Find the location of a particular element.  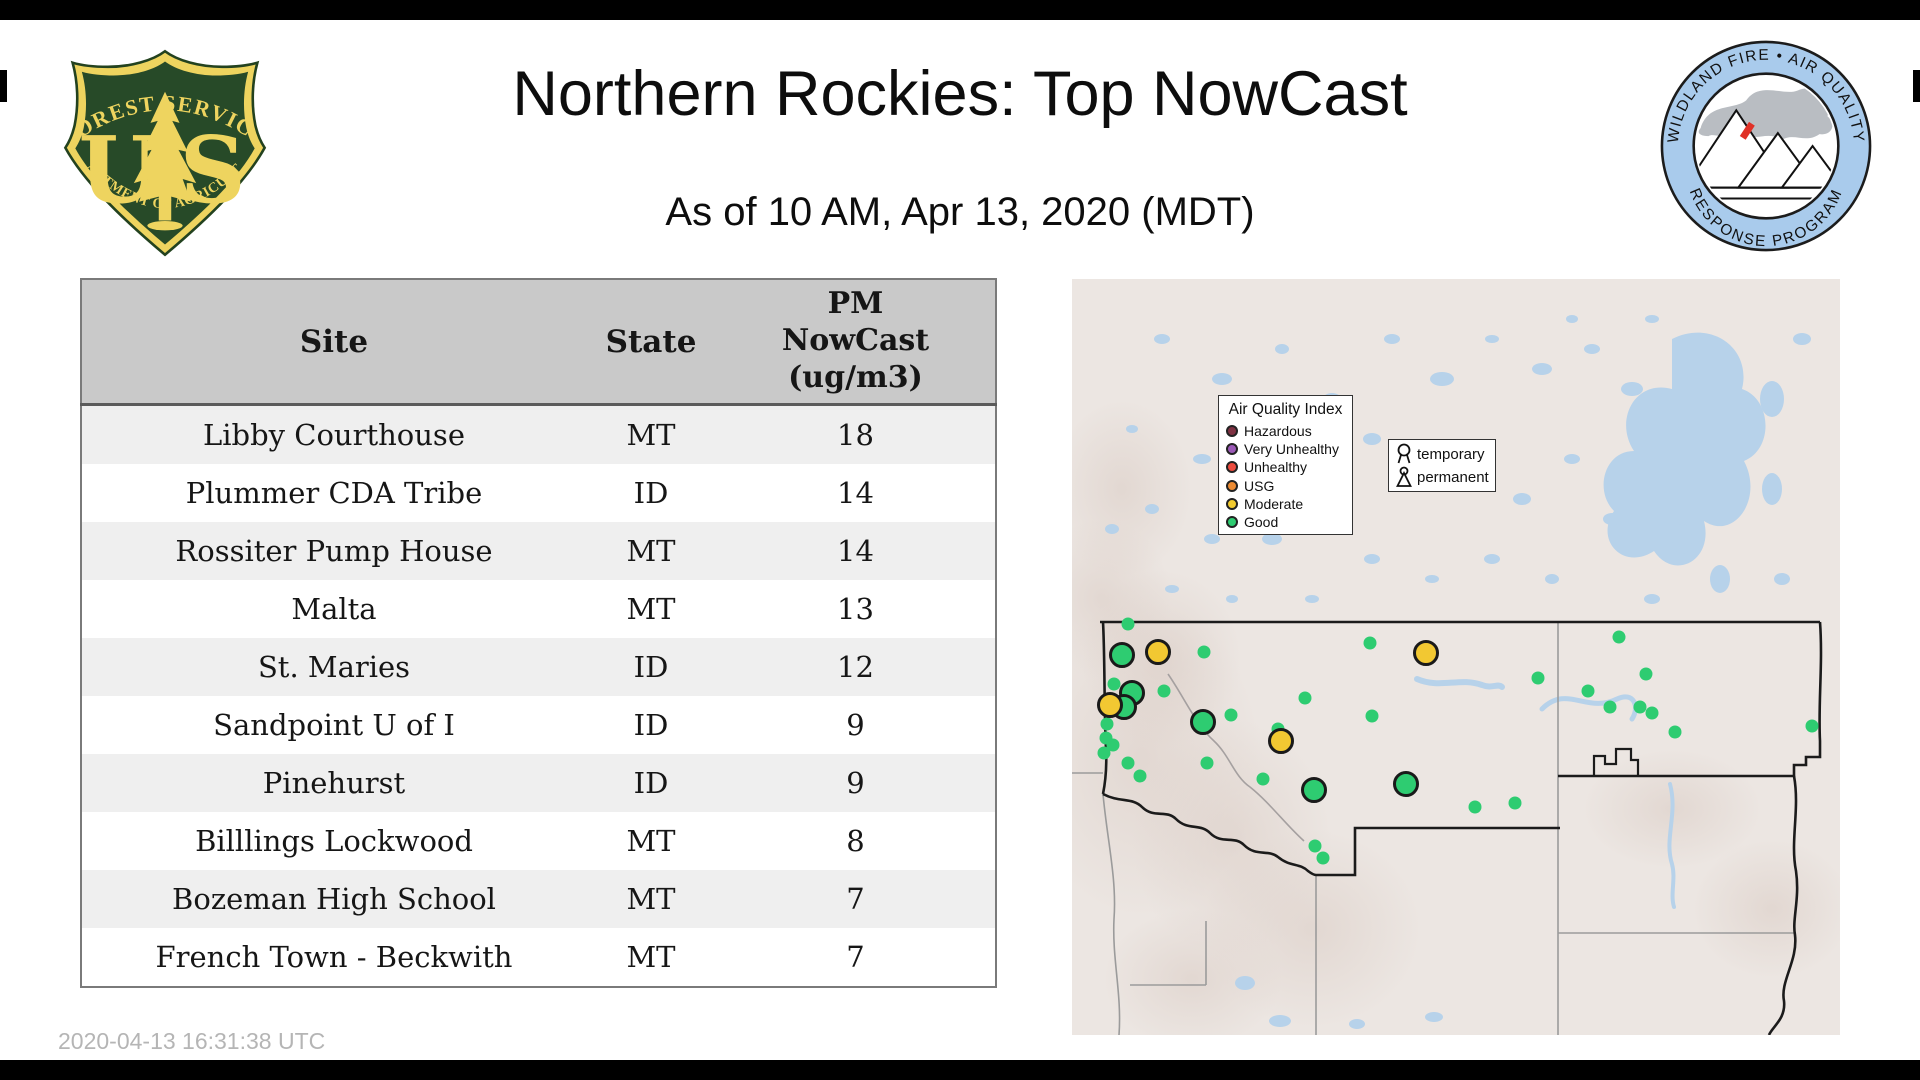

value-cell: 18 is located at coordinates (855, 435).